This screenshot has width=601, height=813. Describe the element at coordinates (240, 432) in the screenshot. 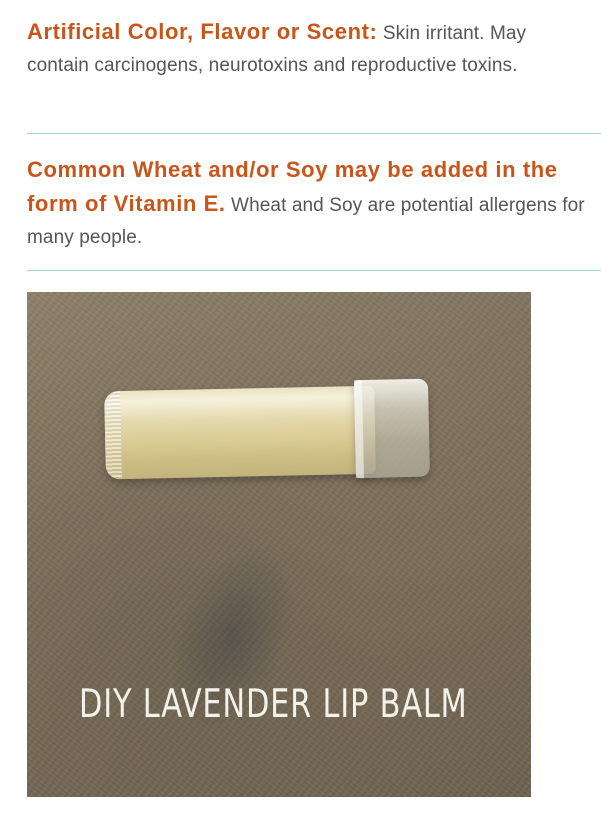

I see `lip-balm-tube-body` at that location.